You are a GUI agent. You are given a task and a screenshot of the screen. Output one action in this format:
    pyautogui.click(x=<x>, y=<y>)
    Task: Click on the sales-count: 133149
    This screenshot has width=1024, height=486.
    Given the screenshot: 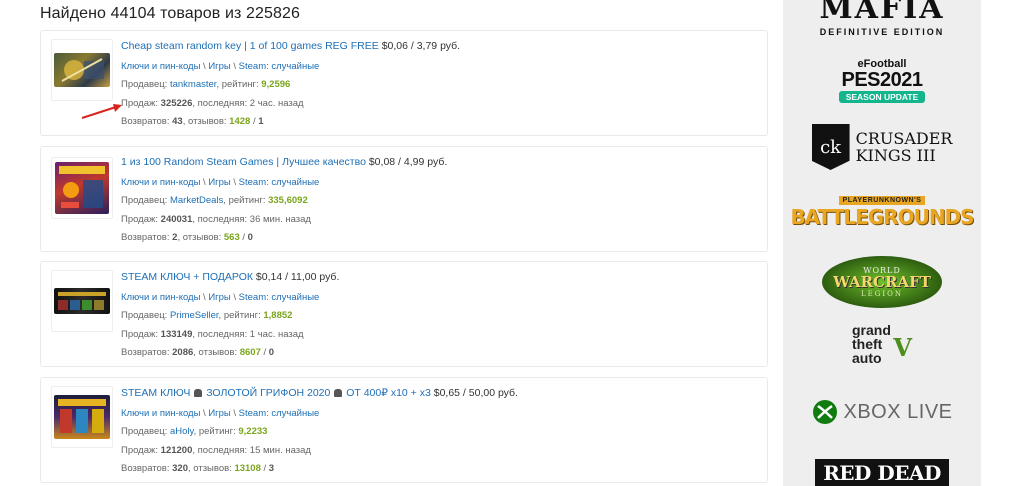 What is the action you would take?
    pyautogui.click(x=176, y=334)
    